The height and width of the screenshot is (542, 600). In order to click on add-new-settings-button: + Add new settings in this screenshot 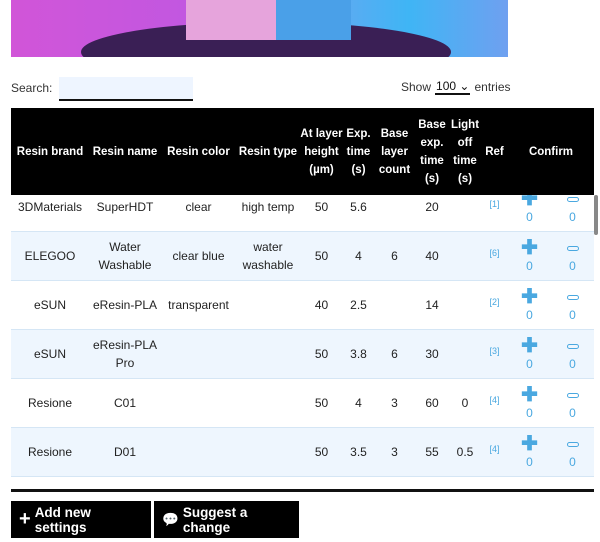, I will do `click(81, 519)`.